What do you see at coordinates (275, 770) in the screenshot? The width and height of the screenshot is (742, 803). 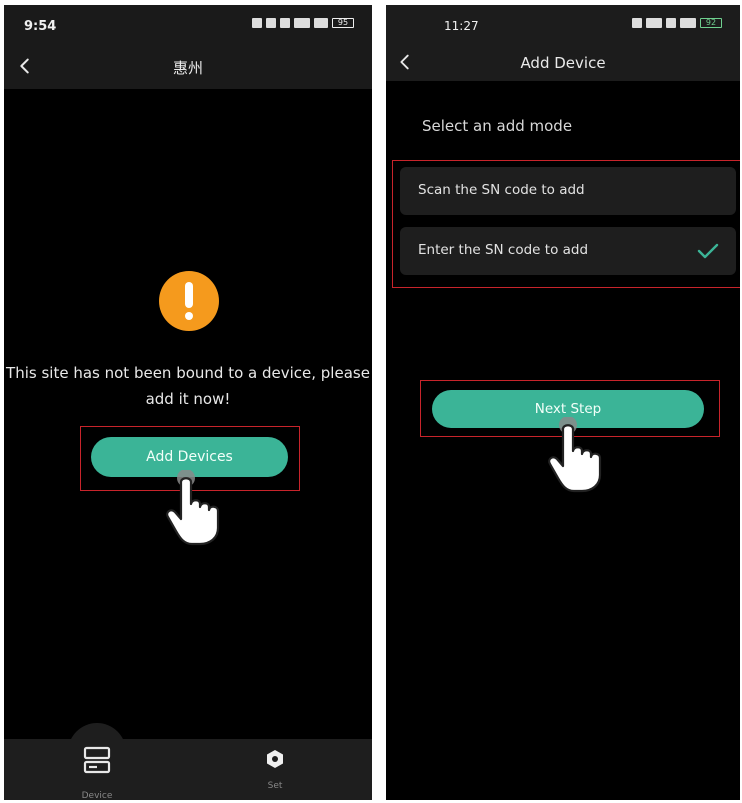 I see `tab-set: Set` at bounding box center [275, 770].